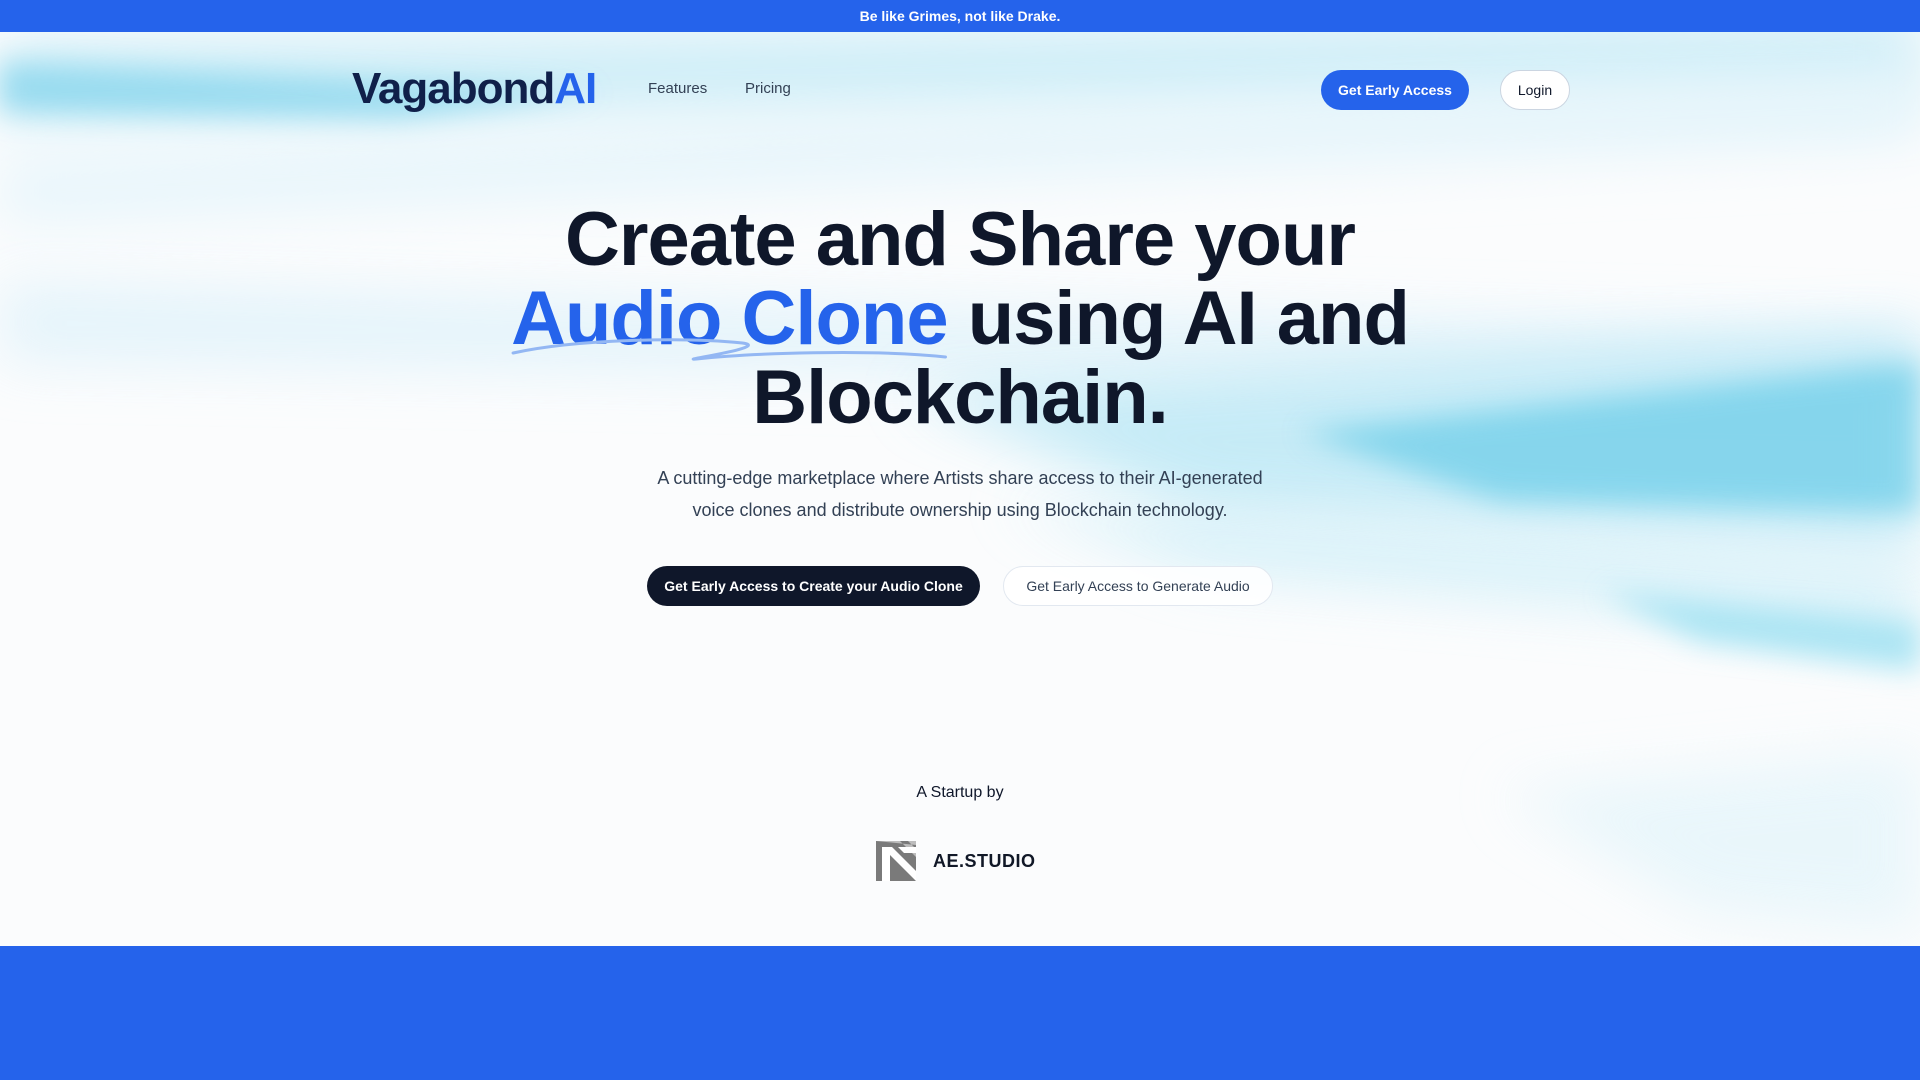 This screenshot has height=1080, width=1920. Describe the element at coordinates (677, 89) in the screenshot. I see `nav-link-features: Features` at that location.